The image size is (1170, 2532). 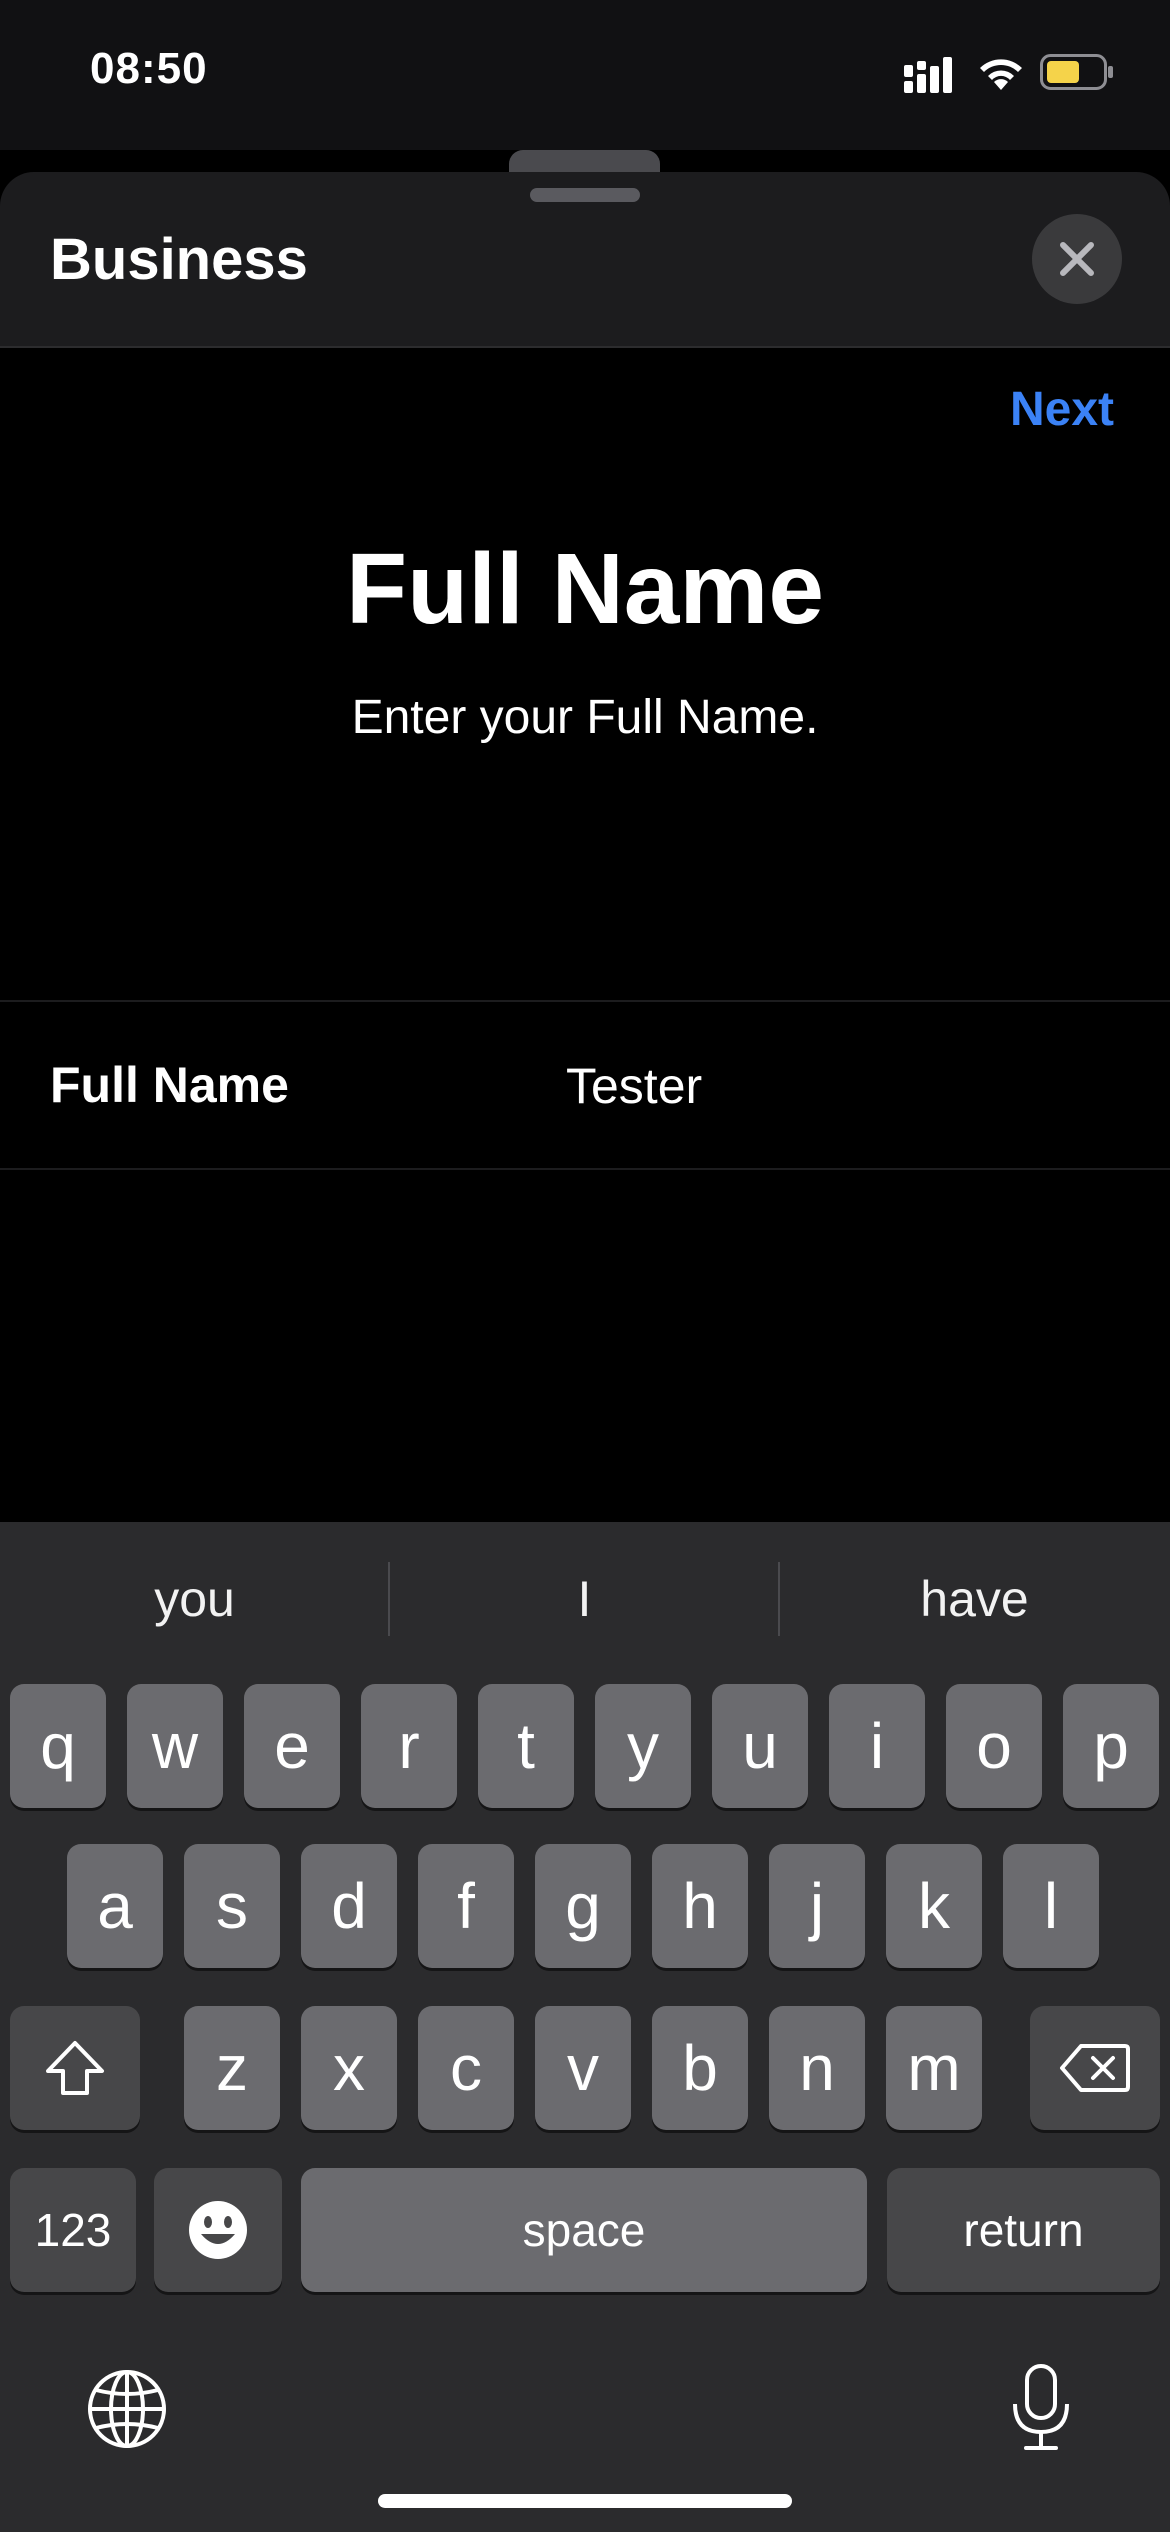 I want to click on key-h: h, so click(x=700, y=1906).